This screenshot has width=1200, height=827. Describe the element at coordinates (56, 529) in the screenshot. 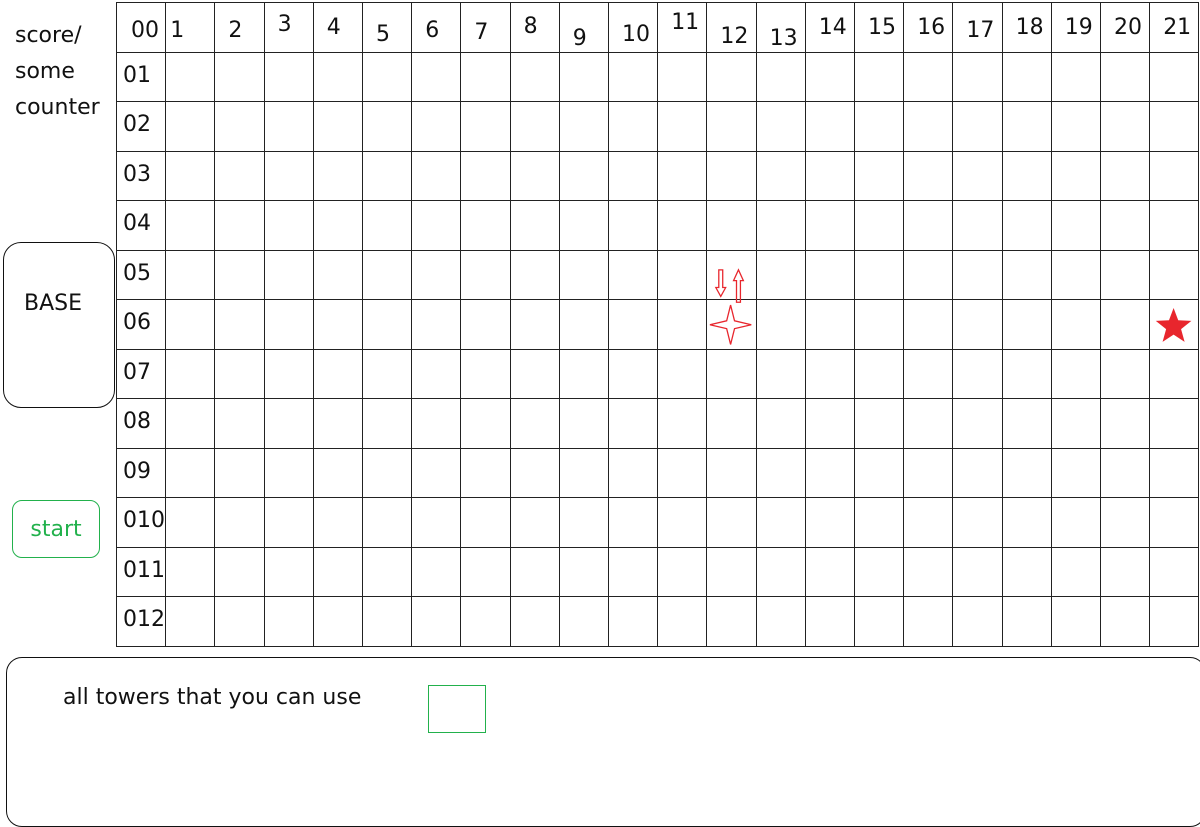

I see `start-button: start` at that location.